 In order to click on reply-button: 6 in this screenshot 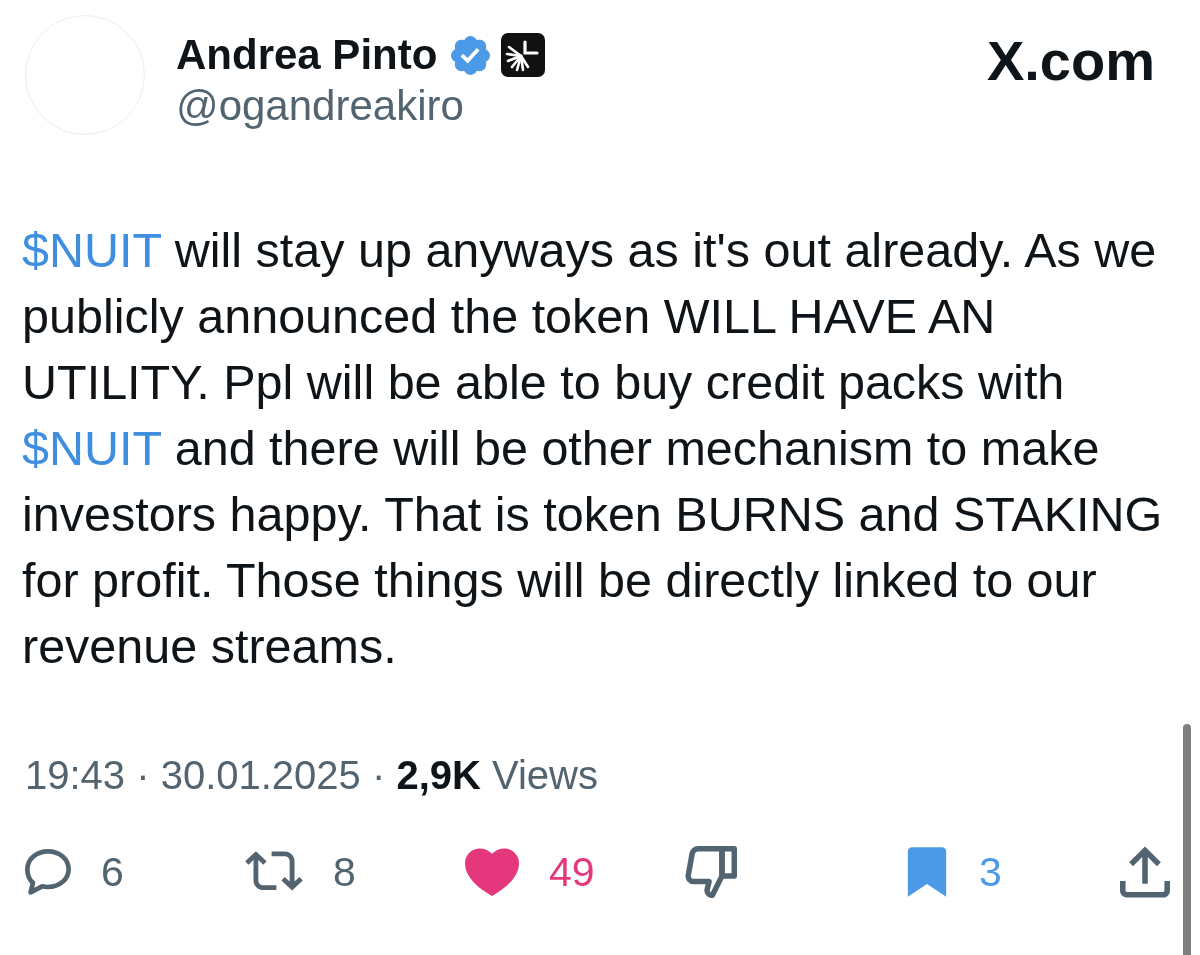, I will do `click(74, 872)`.